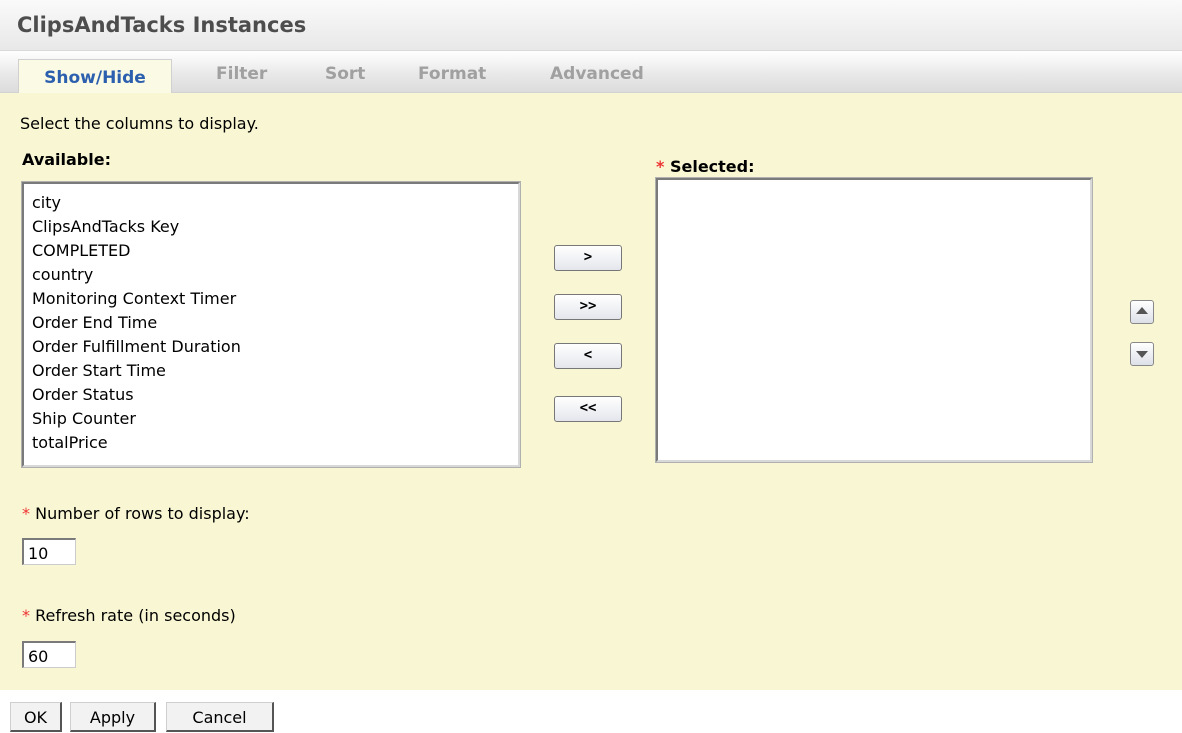  Describe the element at coordinates (271, 203) in the screenshot. I see `list-item: city` at that location.